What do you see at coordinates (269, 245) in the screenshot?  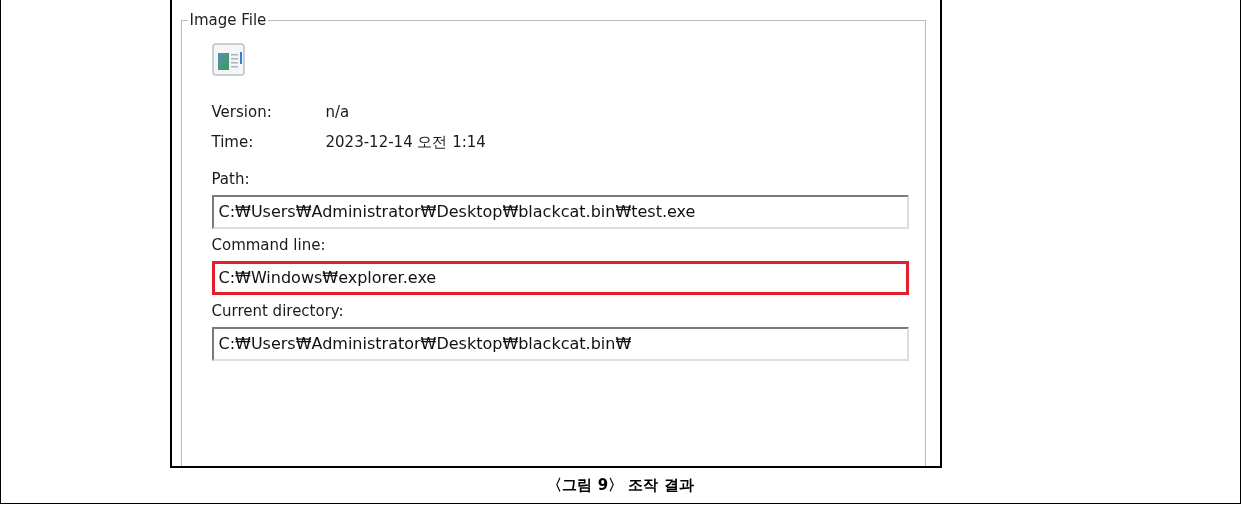 I see `field-label: Command line:` at bounding box center [269, 245].